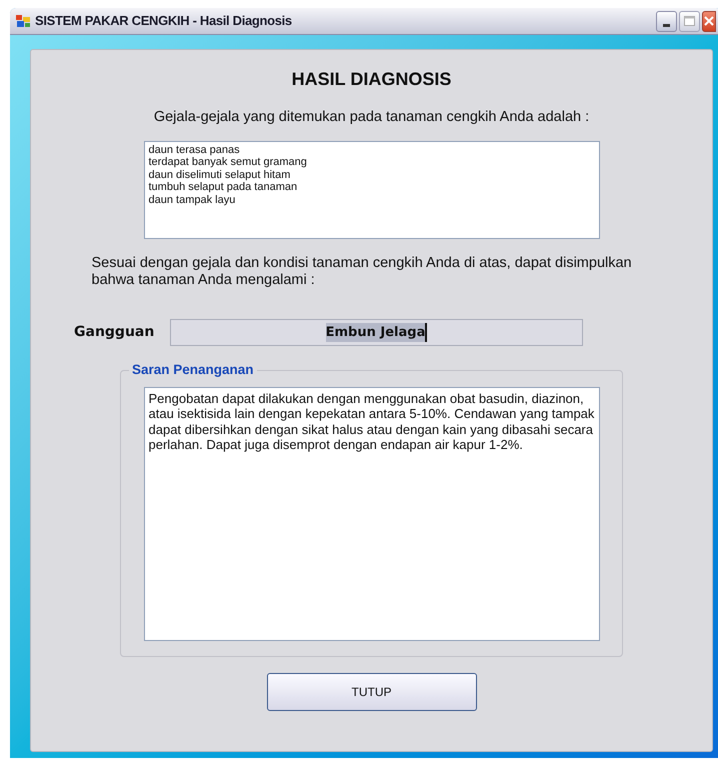 This screenshot has width=718, height=764. I want to click on disorder-value: Embun Jelaga, so click(377, 332).